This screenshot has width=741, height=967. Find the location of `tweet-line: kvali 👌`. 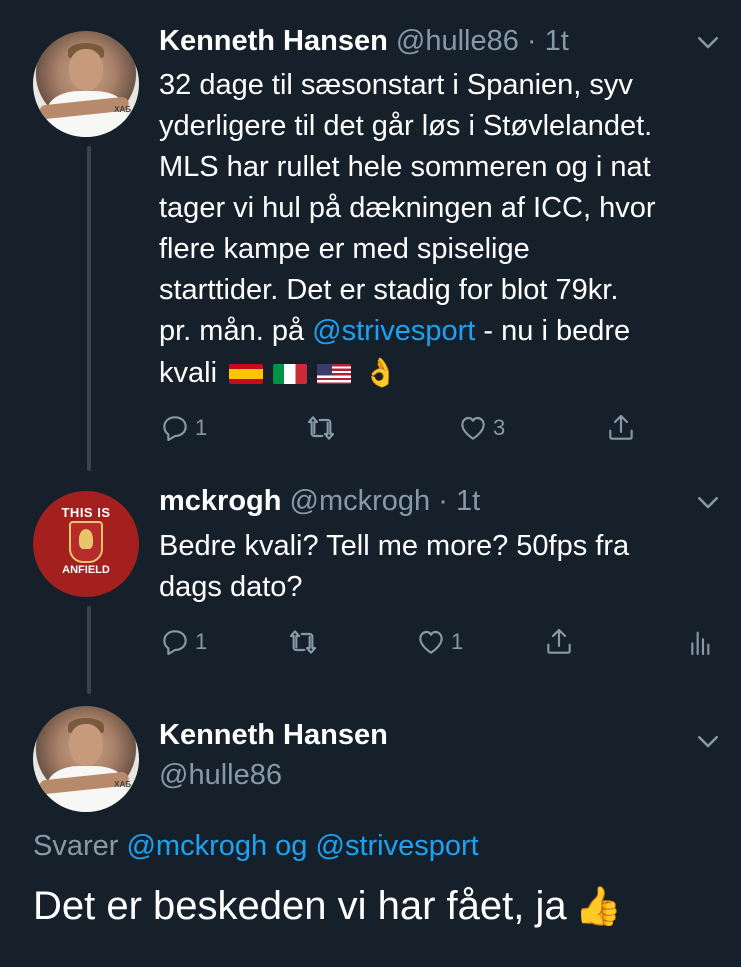

tweet-line: kvali 👌 is located at coordinates (407, 373).